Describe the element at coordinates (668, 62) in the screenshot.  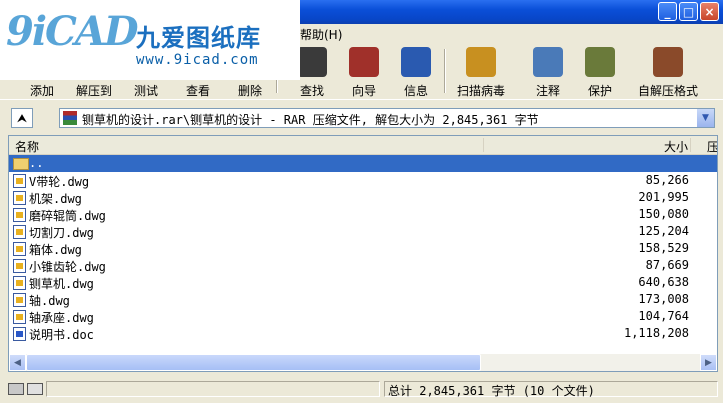
I see `sfx-icon` at that location.